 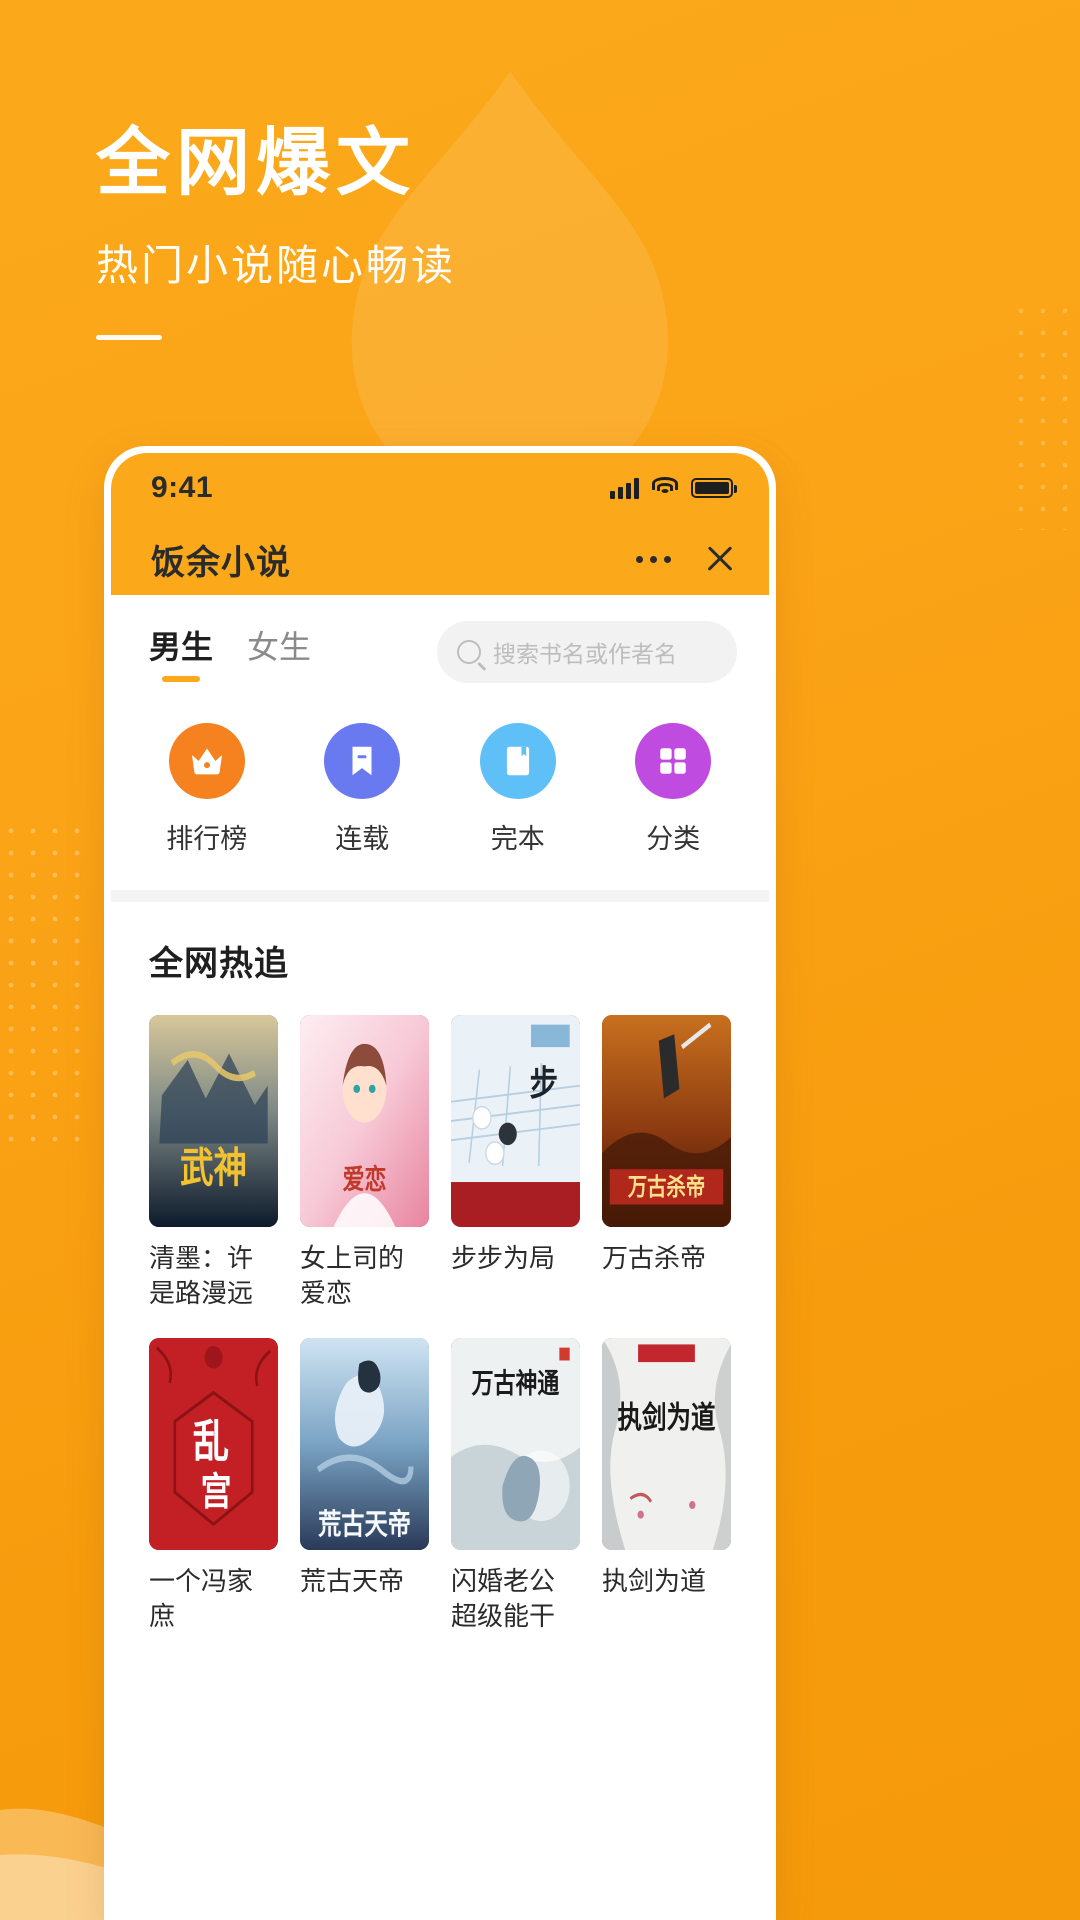 I want to click on book-cover: 荒古天帝, so click(x=364, y=1443).